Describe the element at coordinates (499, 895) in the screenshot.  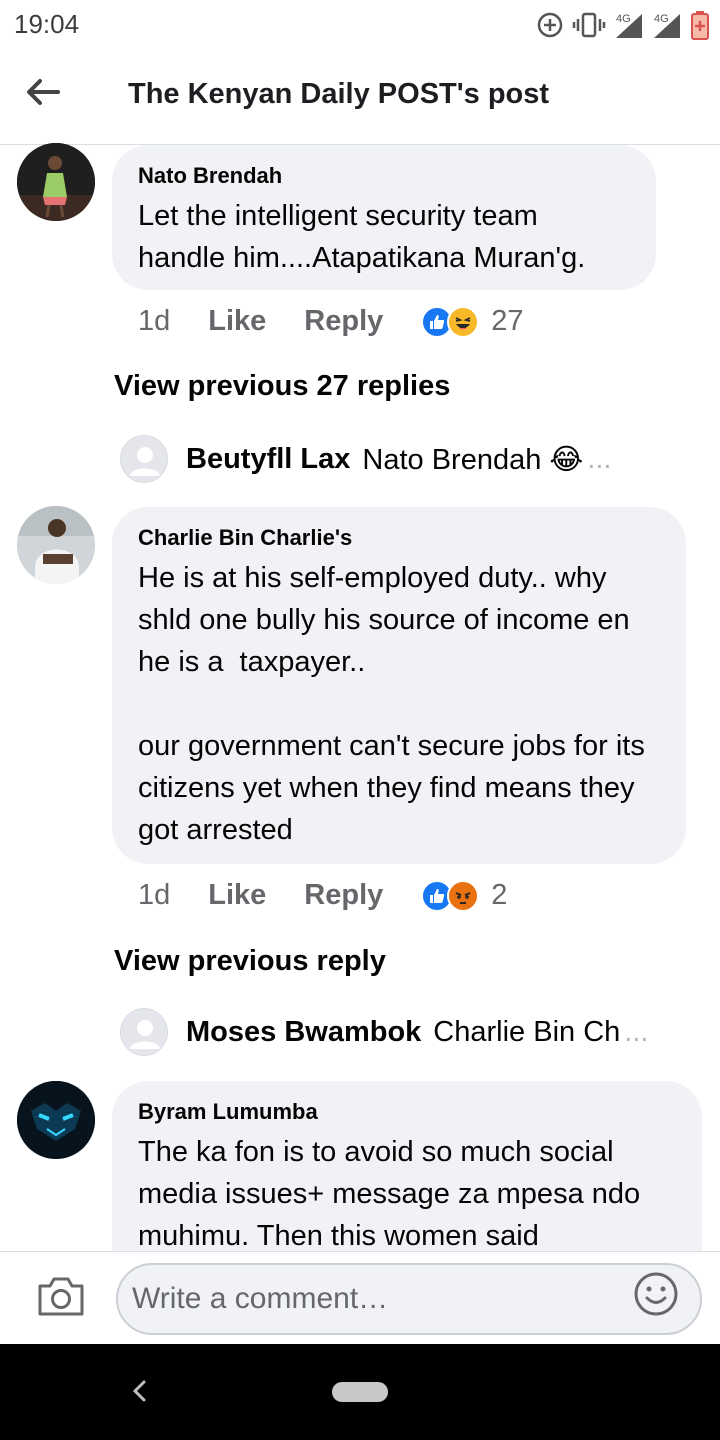
I see `reaction-count: 2` at that location.